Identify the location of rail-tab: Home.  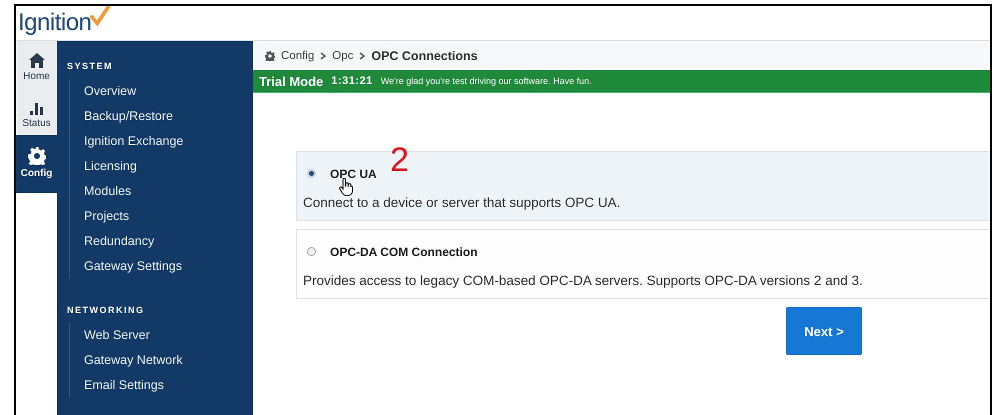
(36, 64).